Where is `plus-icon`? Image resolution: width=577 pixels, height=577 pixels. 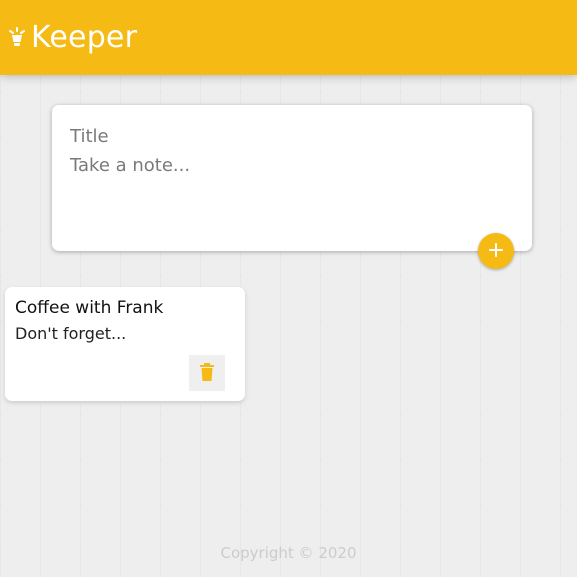
plus-icon is located at coordinates (496, 251).